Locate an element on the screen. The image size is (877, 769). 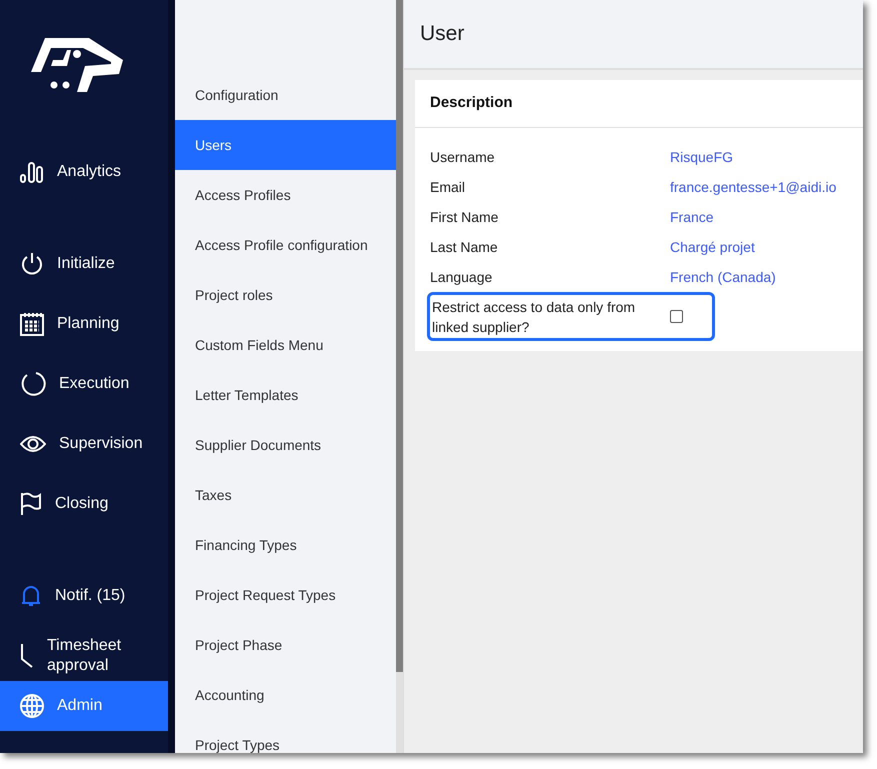
field-label: Email is located at coordinates (448, 187).